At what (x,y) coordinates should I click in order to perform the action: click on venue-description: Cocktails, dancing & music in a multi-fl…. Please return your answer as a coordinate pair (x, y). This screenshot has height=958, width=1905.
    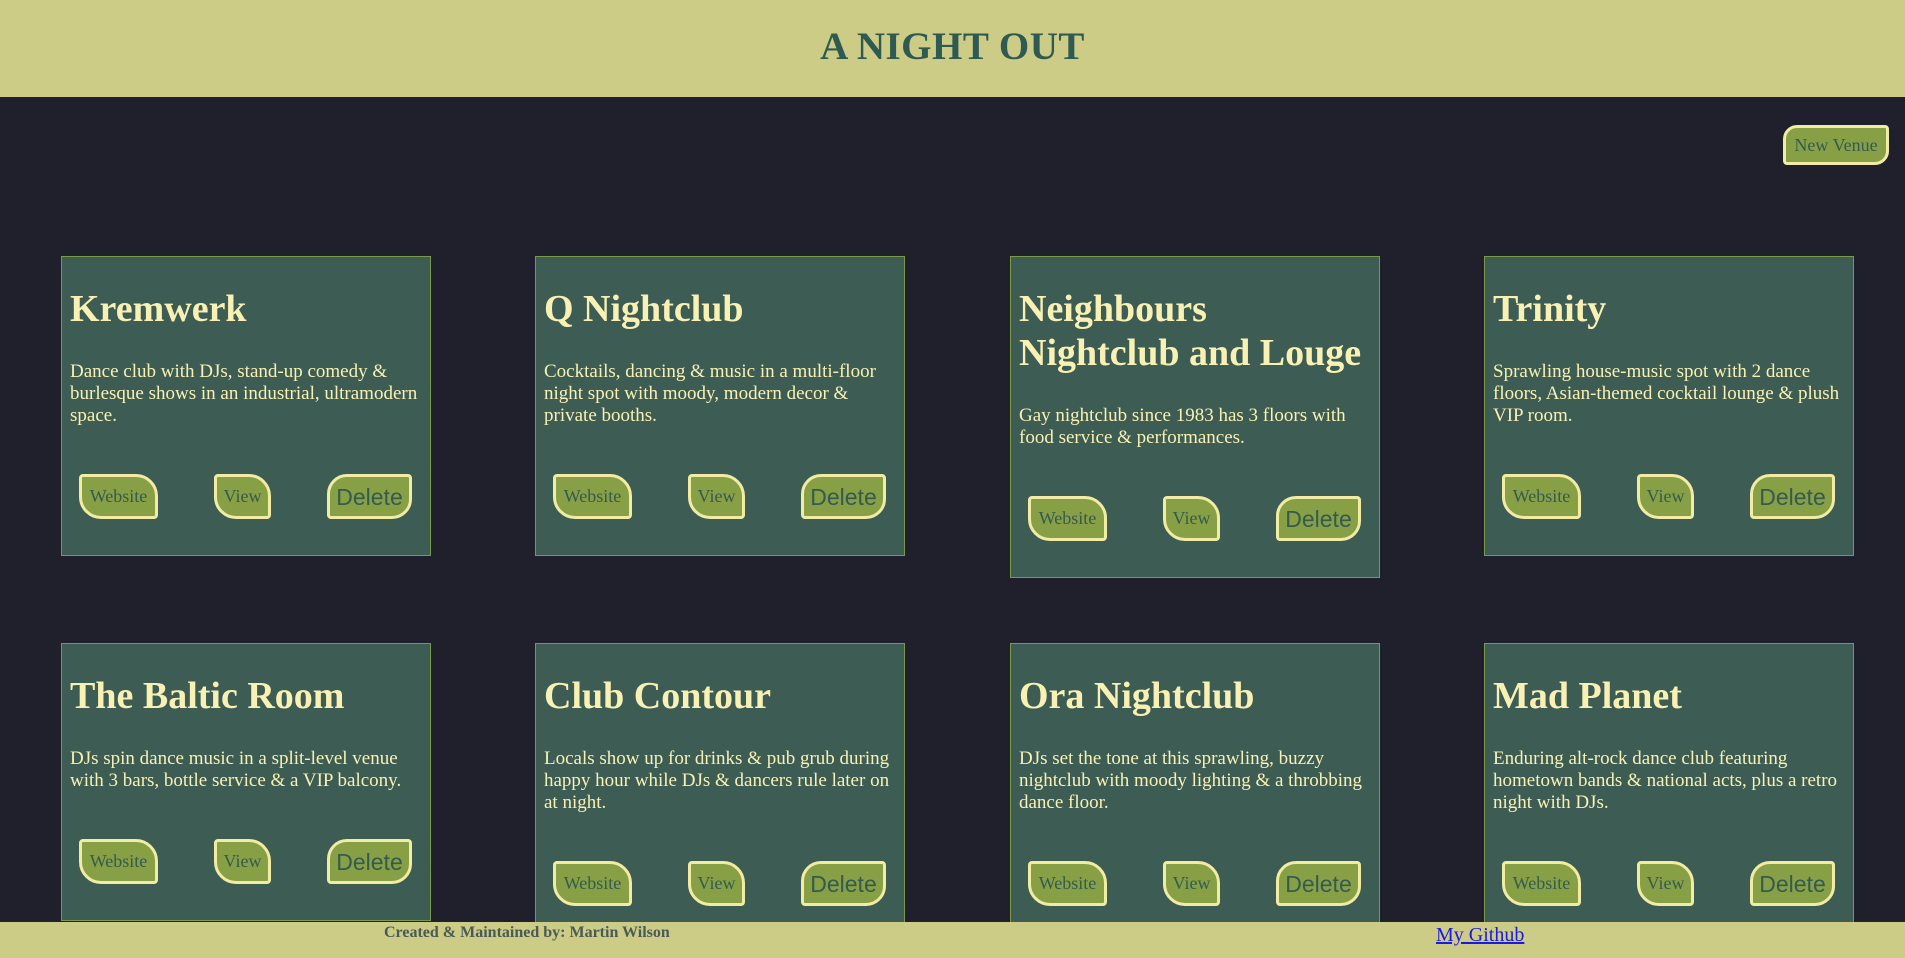
    Looking at the image, I should click on (710, 393).